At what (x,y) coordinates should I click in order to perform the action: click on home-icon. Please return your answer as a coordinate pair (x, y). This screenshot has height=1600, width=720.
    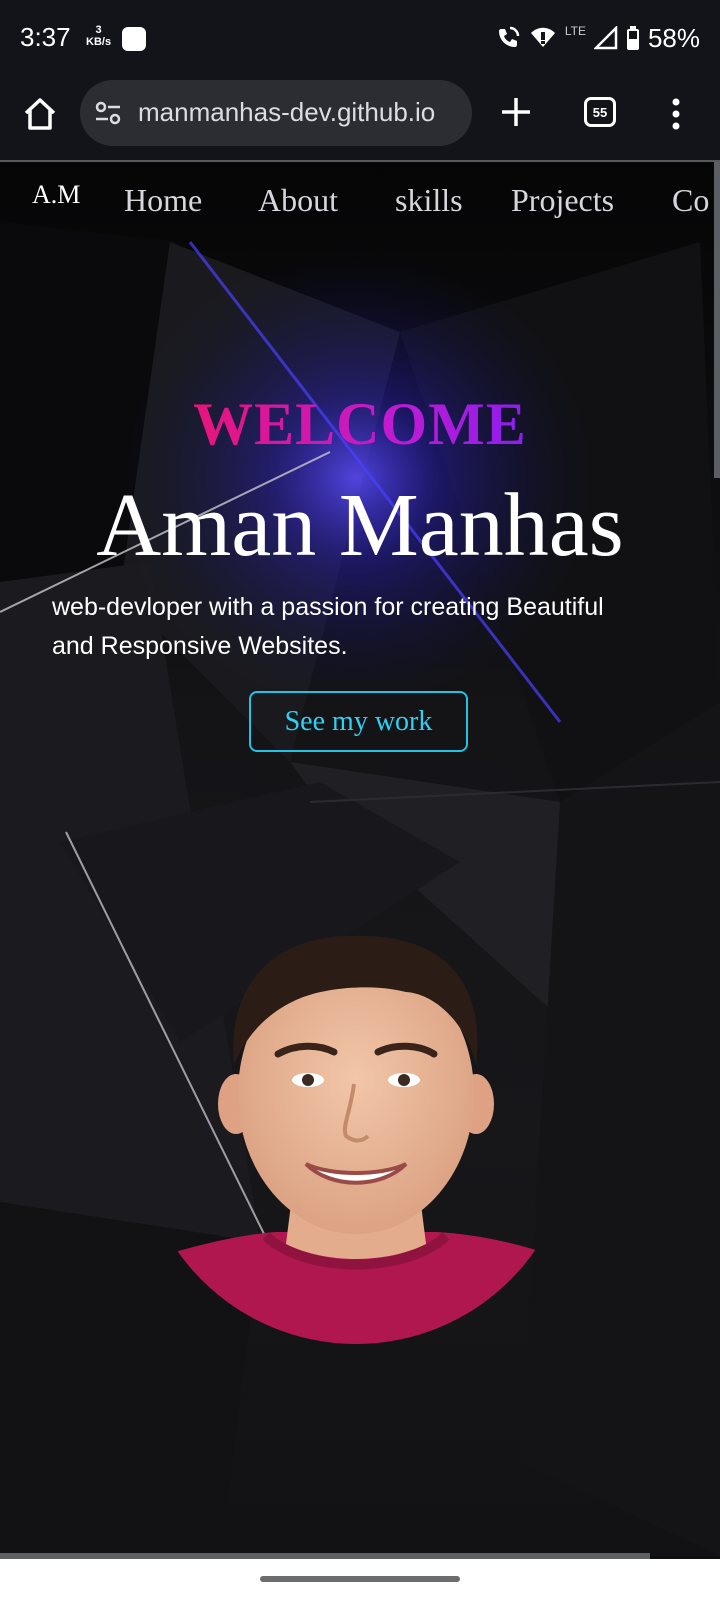
    Looking at the image, I should click on (40, 114).